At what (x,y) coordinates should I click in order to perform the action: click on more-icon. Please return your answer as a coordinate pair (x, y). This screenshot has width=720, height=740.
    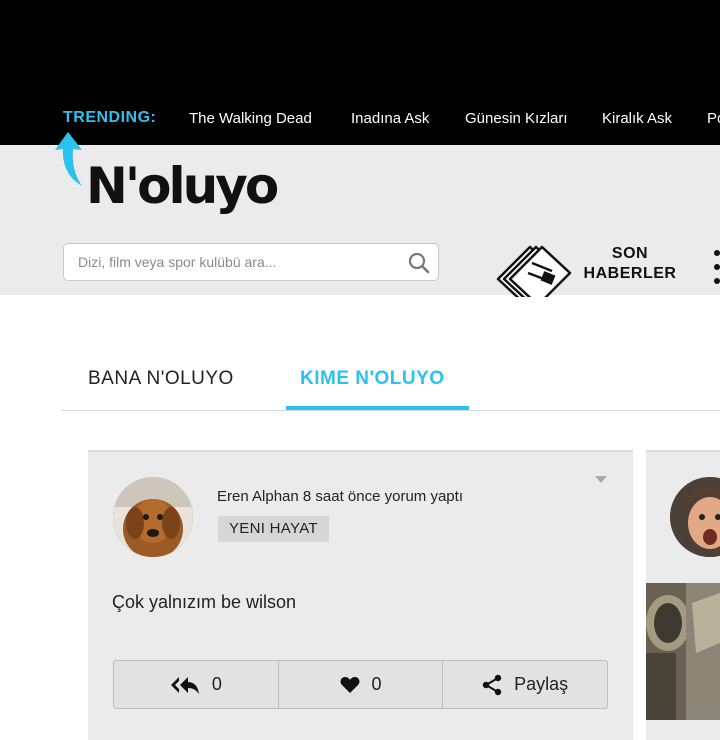
    Looking at the image, I should click on (717, 271).